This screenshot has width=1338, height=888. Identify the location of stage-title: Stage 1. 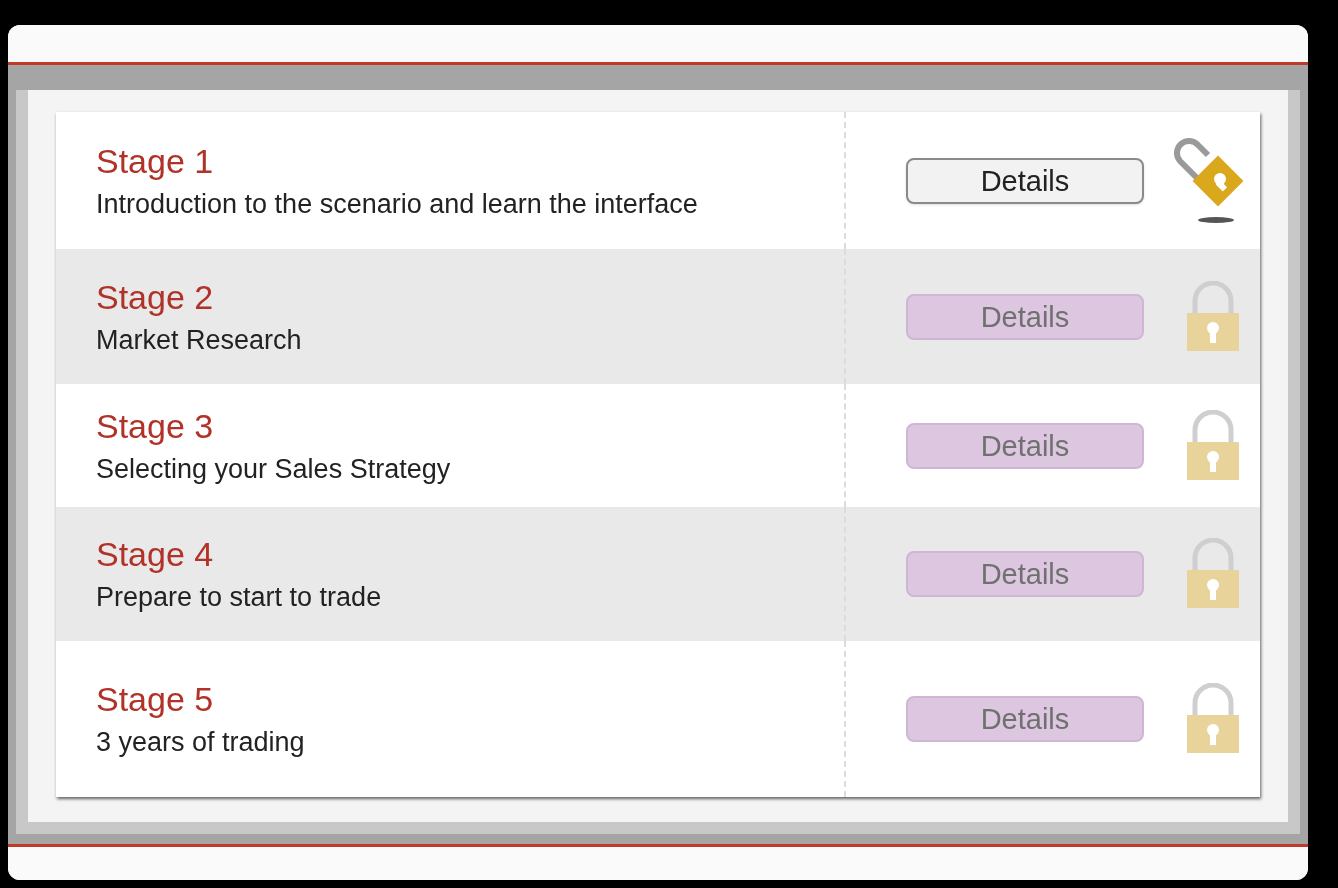
(155, 160).